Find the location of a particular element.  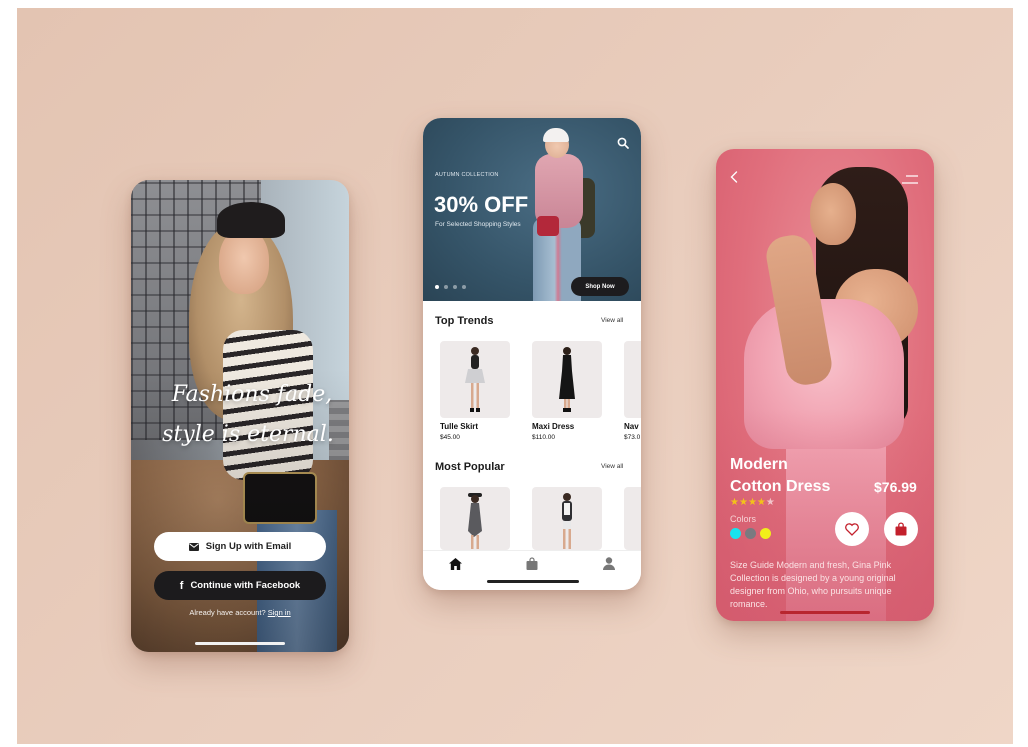

search-button is located at coordinates (623, 142).